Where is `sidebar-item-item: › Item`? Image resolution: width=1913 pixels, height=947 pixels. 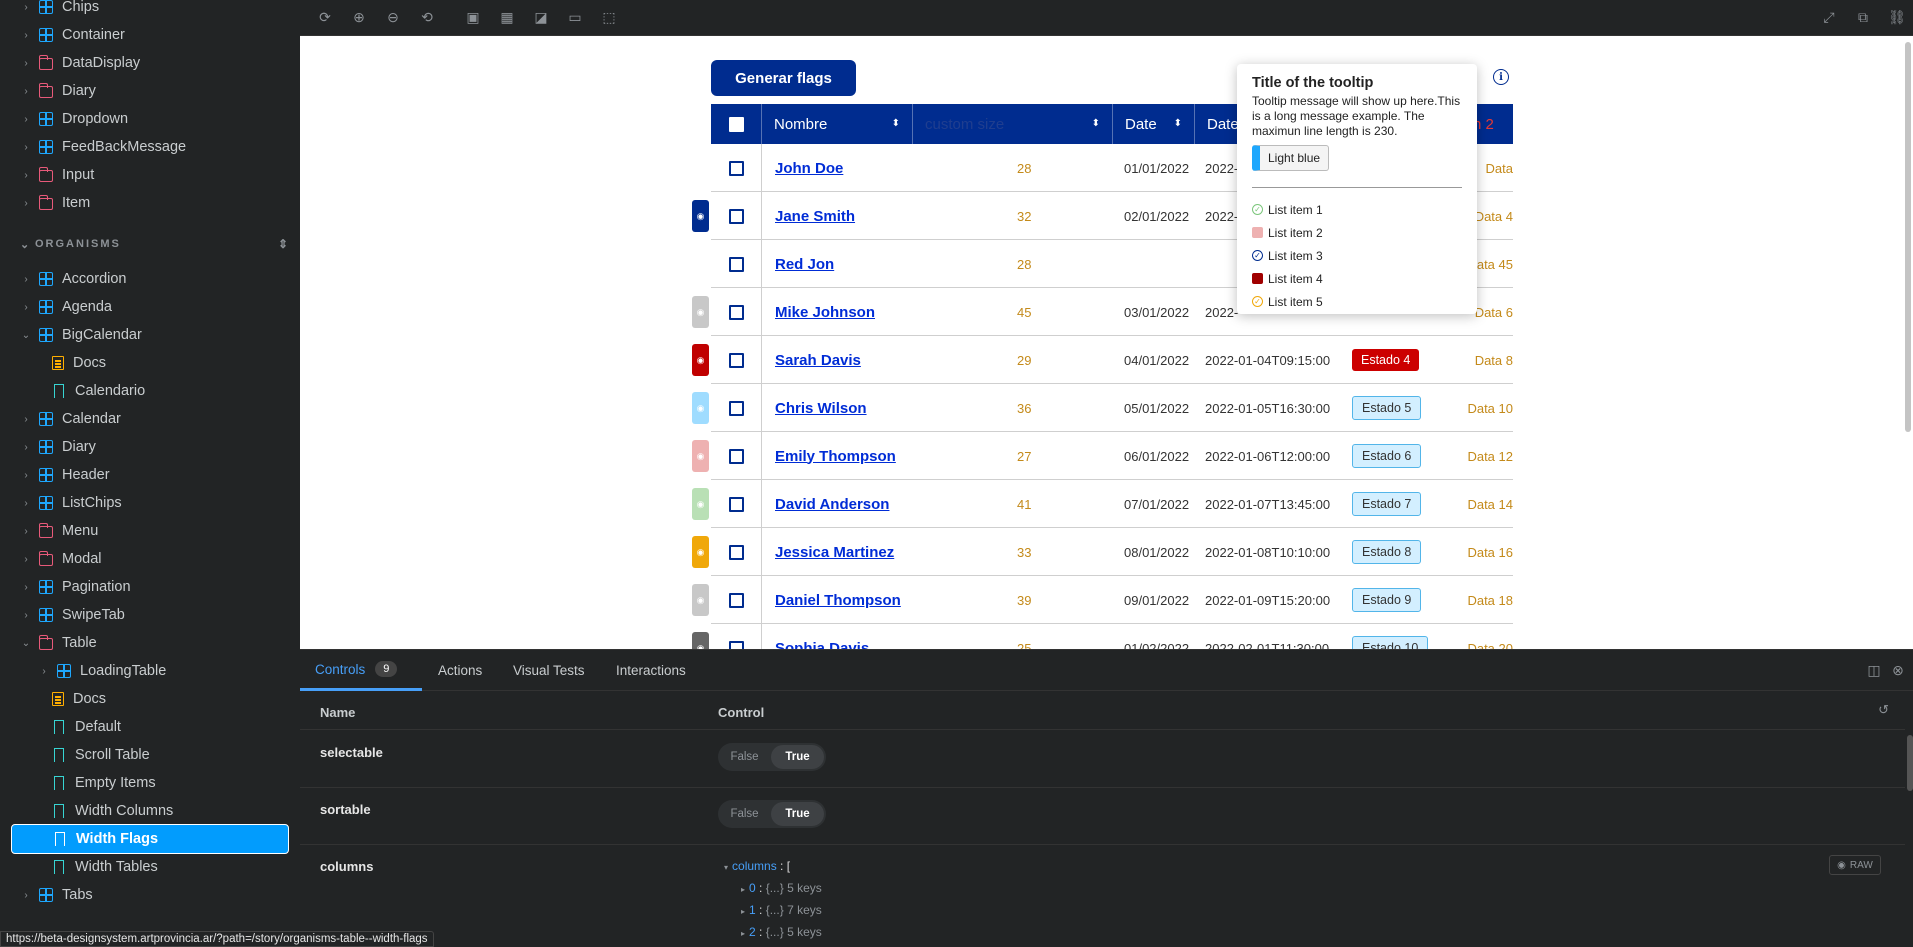
sidebar-item-item: › Item is located at coordinates (150, 203).